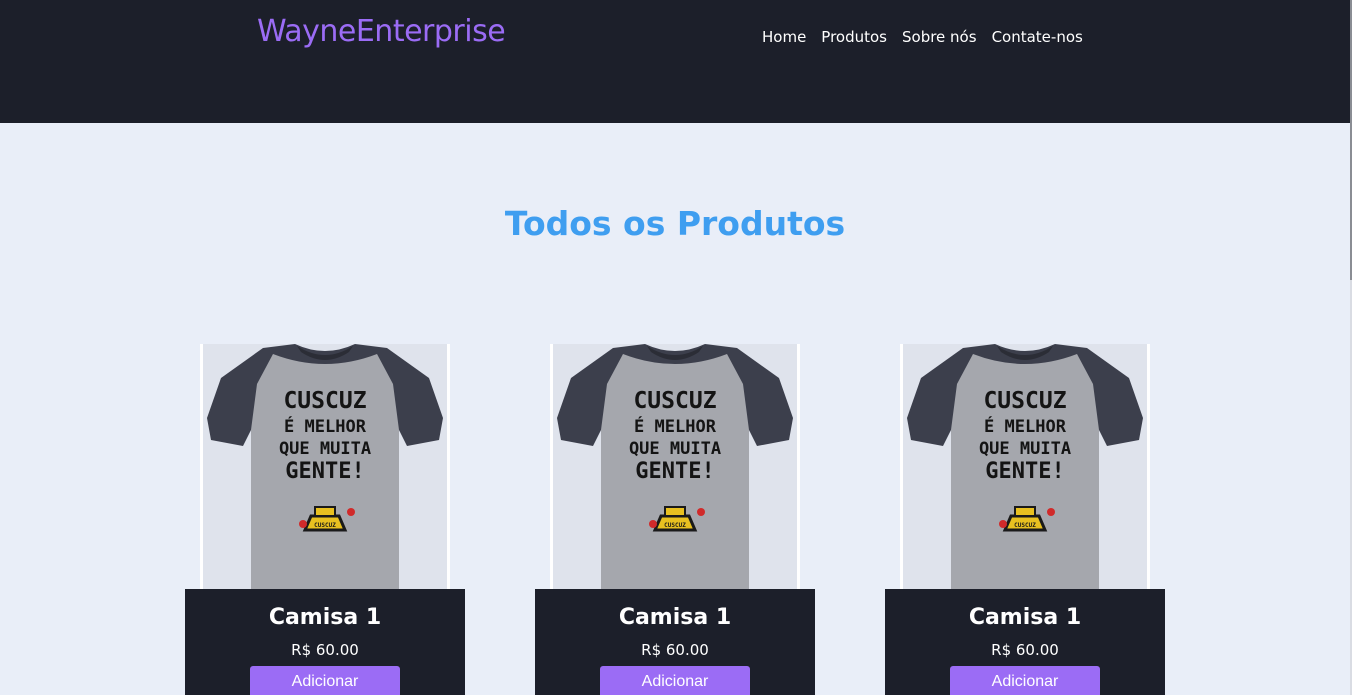 The image size is (1352, 695). Describe the element at coordinates (854, 37) in the screenshot. I see `nav-produtos-link: Produtos` at that location.